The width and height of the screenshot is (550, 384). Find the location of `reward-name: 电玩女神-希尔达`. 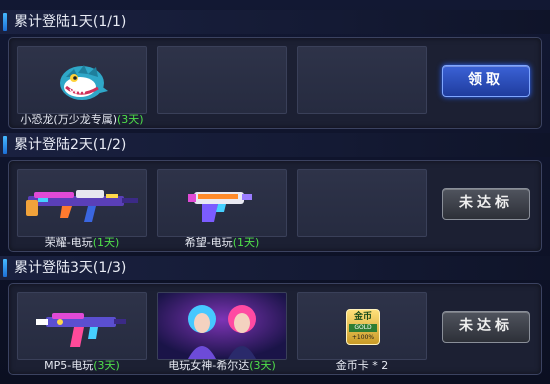

reward-name: 电玩女神-希尔达 is located at coordinates (209, 365).